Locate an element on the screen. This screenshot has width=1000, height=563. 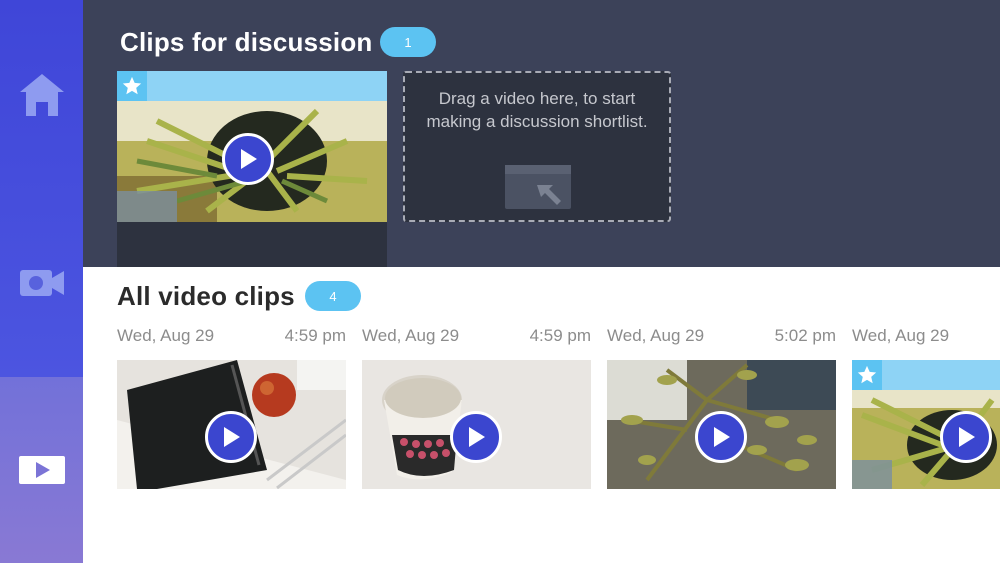
all-clips-title: All video clips is located at coordinates (206, 296).